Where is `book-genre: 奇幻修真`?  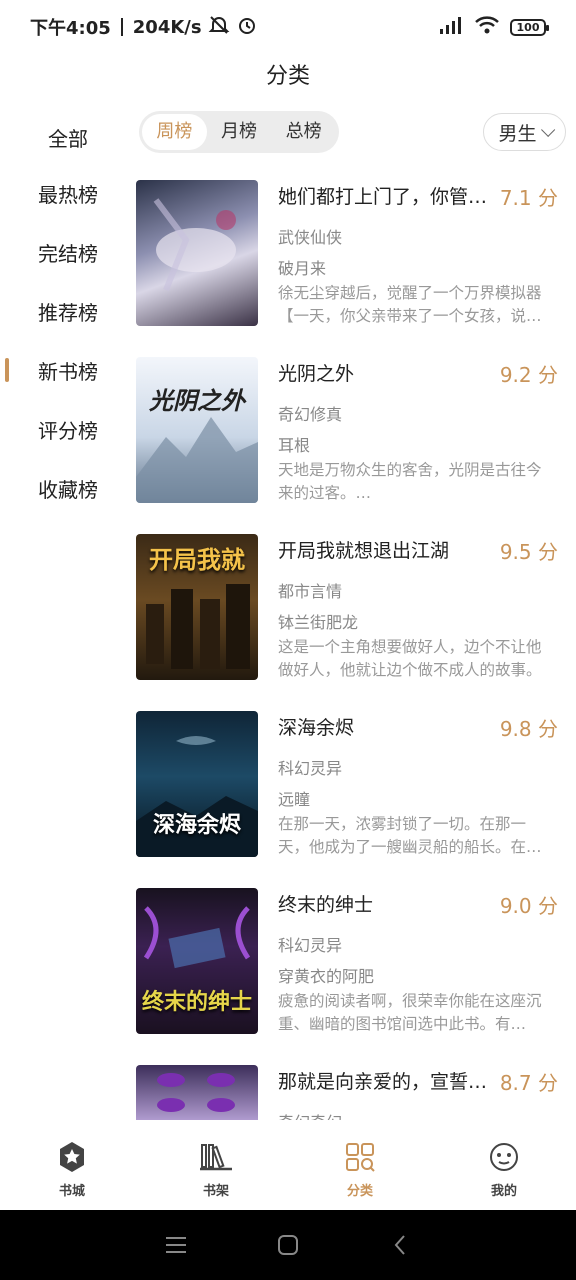
book-genre: 奇幻修真 is located at coordinates (310, 414).